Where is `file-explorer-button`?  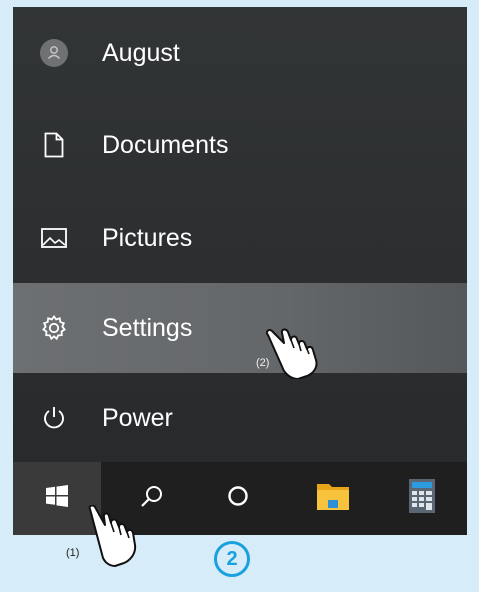
file-explorer-button is located at coordinates (333, 498).